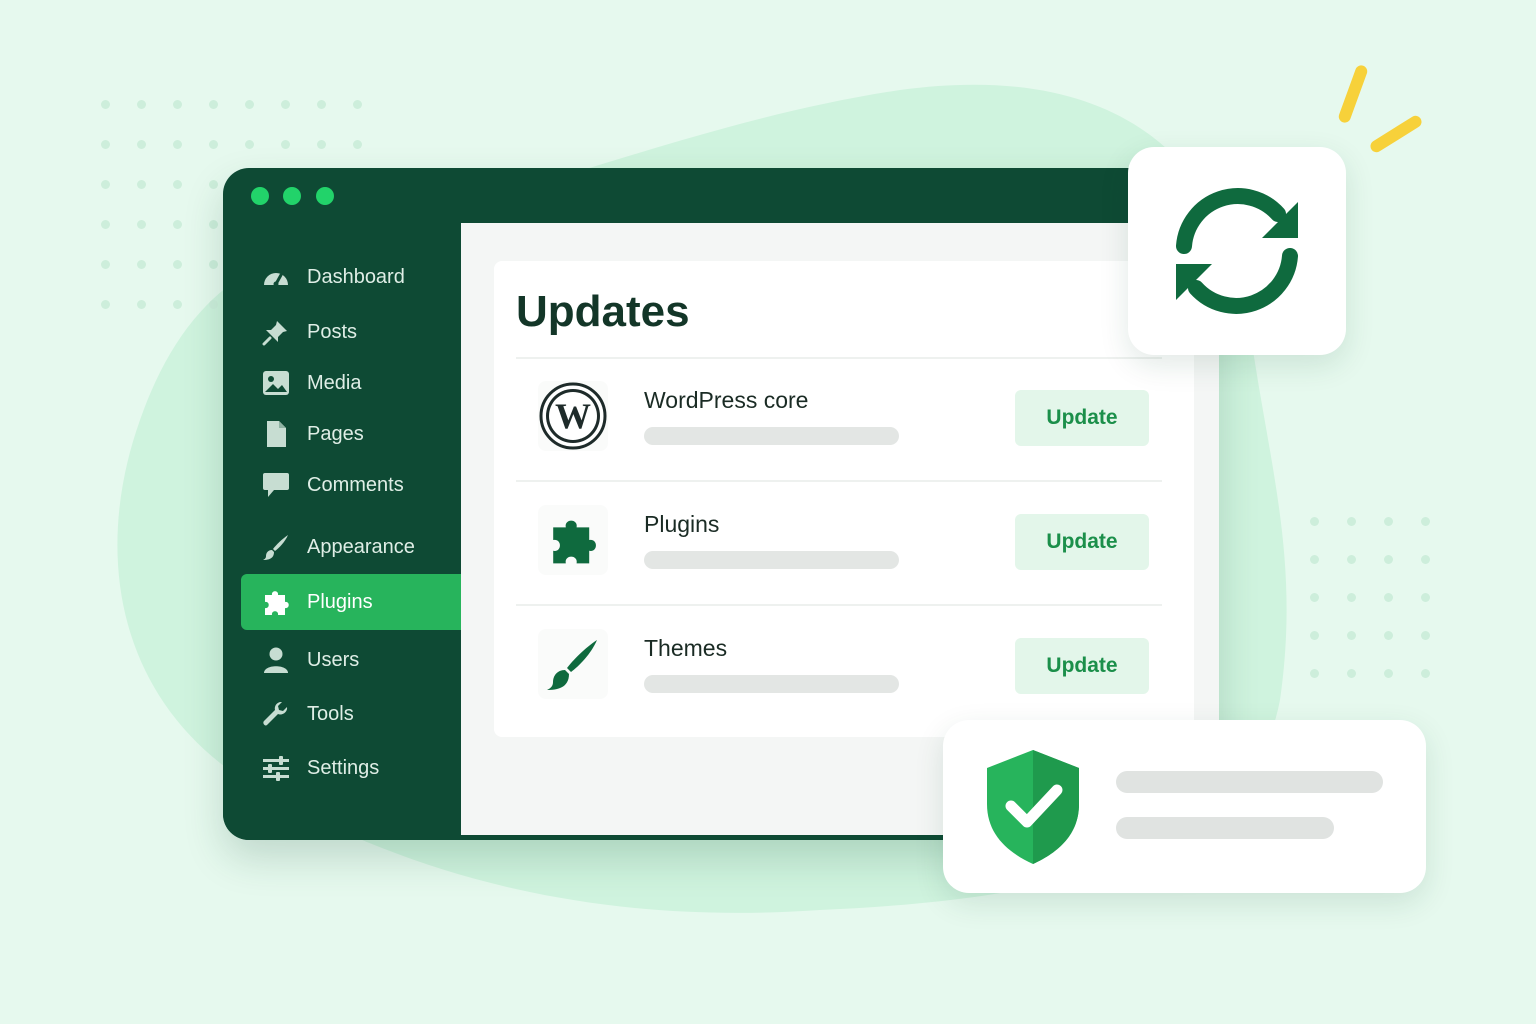 This screenshot has width=1536, height=1024. I want to click on sidebar-item-label: Tools, so click(330, 713).